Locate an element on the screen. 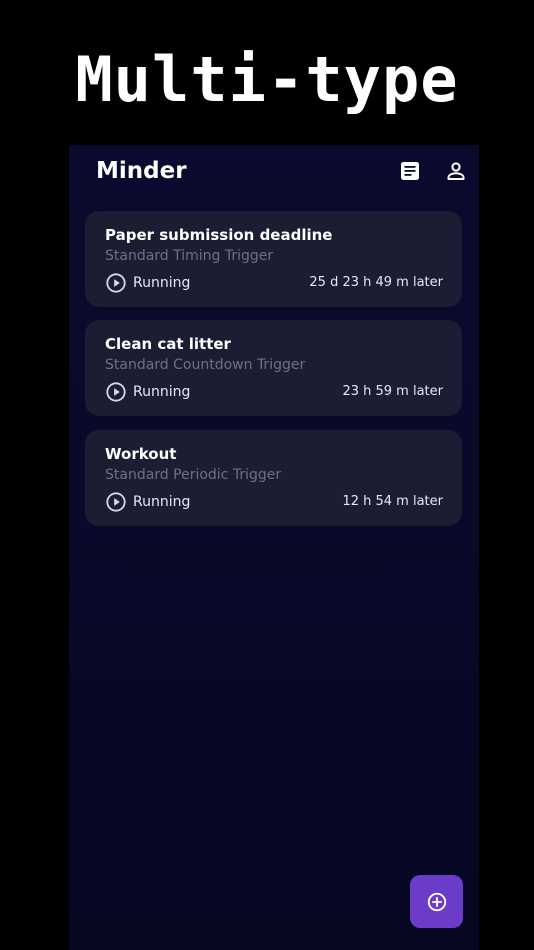  app-title: Minder is located at coordinates (141, 171).